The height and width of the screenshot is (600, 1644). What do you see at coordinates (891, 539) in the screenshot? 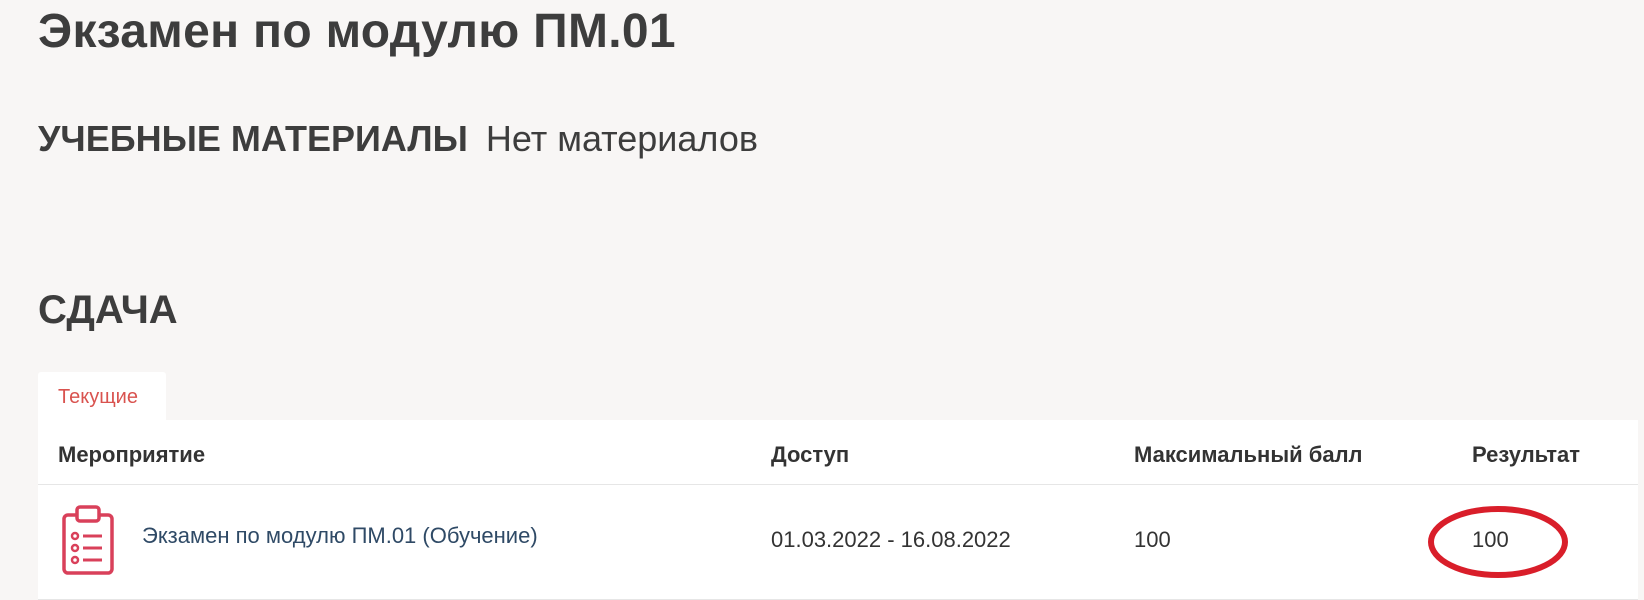
I see `access-period: 01.03.2022 - 16.08.2022` at bounding box center [891, 539].